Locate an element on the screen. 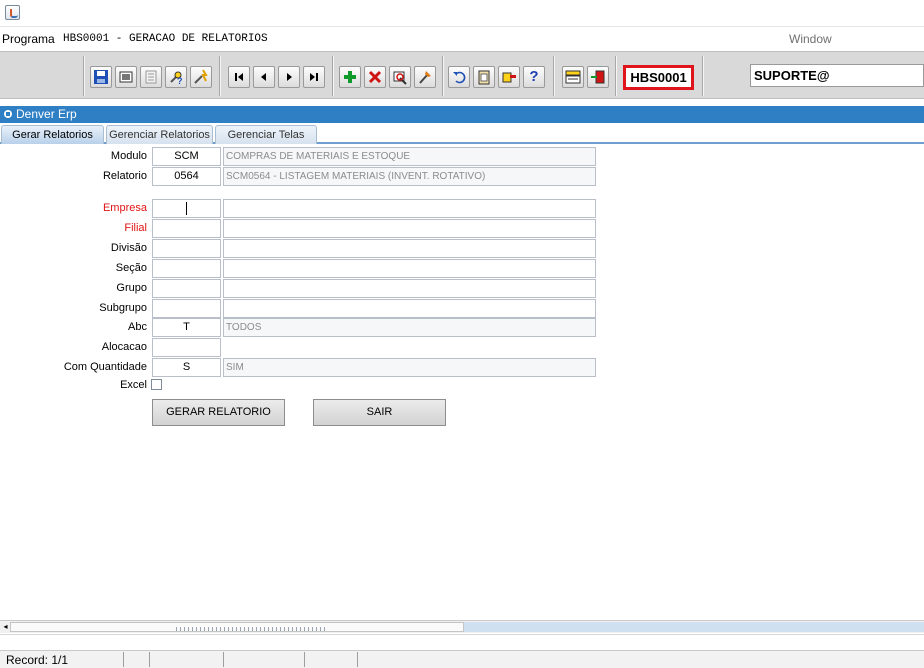 The width and height of the screenshot is (924, 668). scrollbar-grip is located at coordinates (251, 629).